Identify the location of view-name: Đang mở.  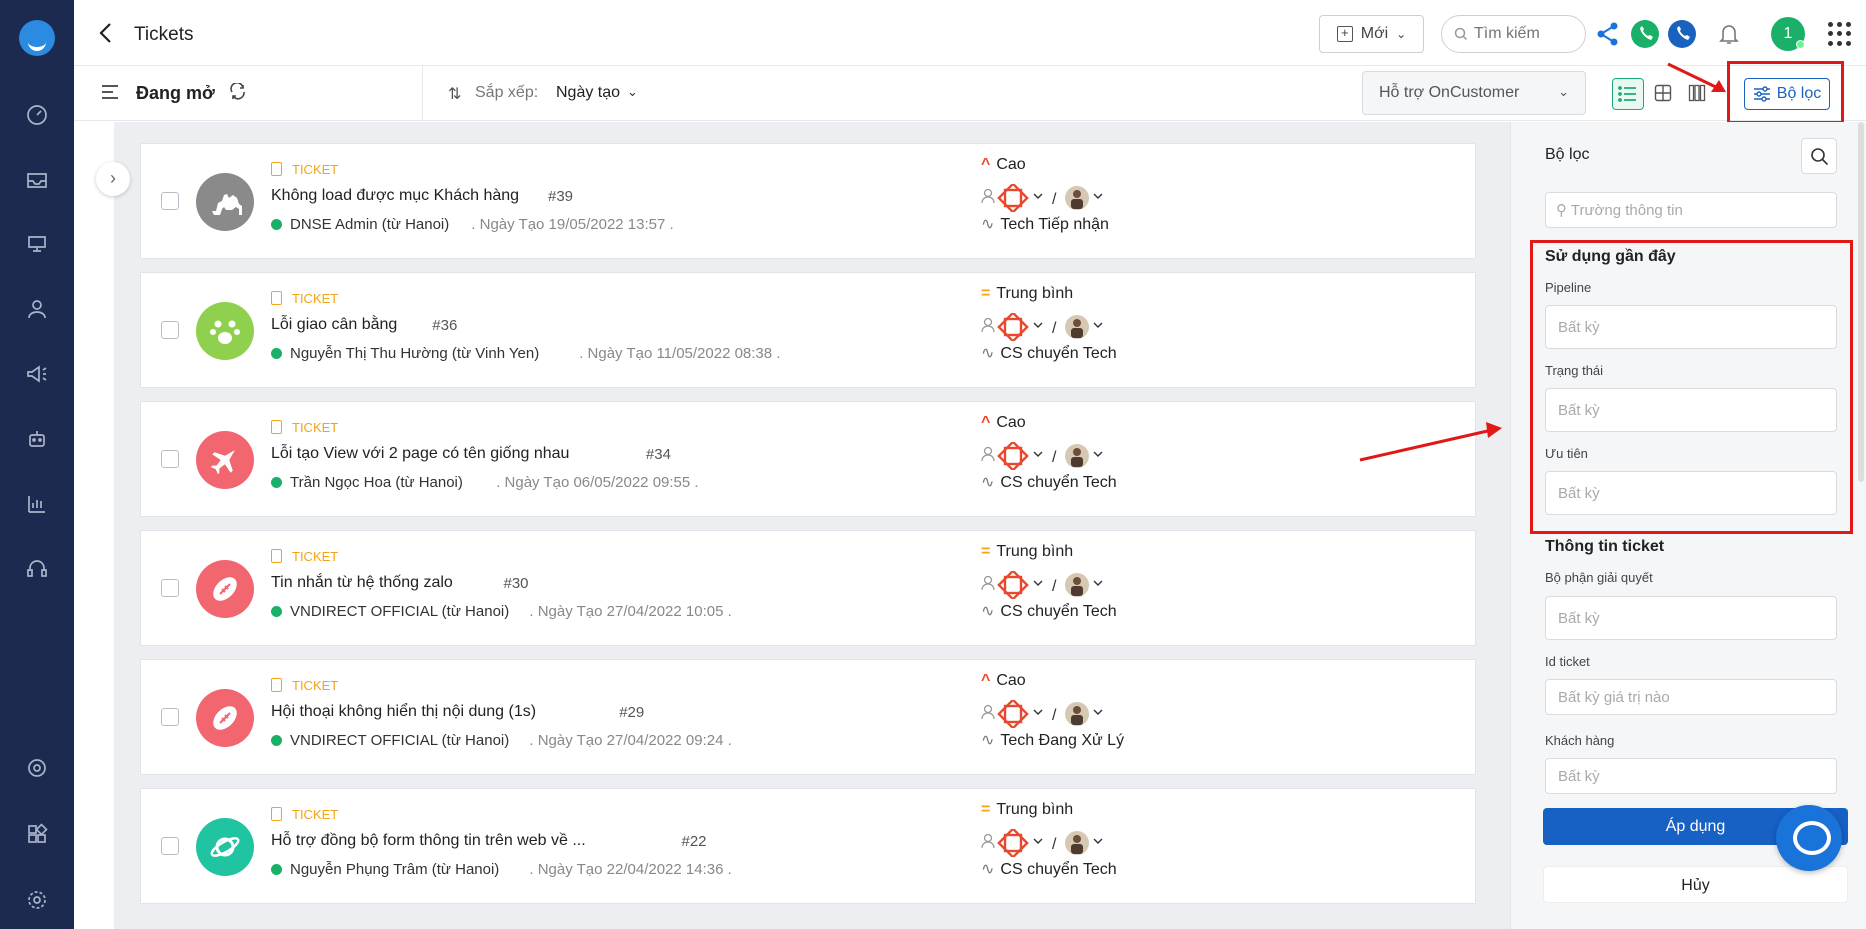
(175, 93).